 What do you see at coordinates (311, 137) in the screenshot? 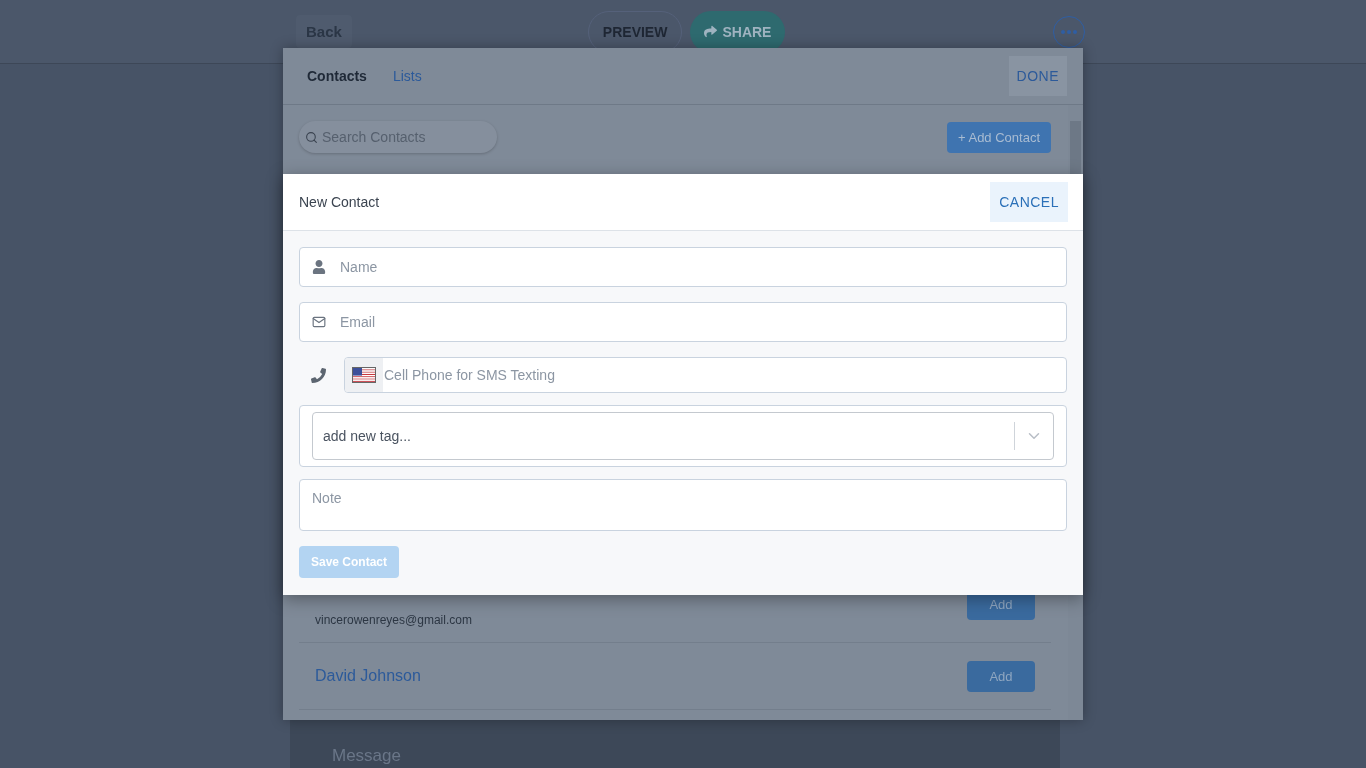
I see `search-icon` at bounding box center [311, 137].